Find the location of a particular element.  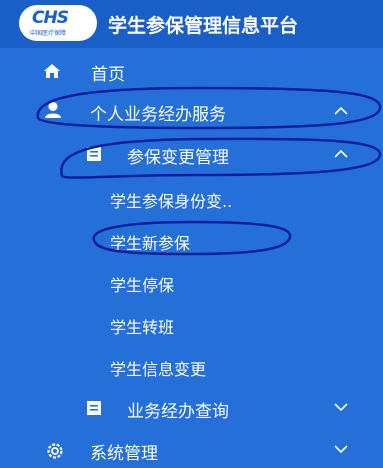

menu-item-student-new-enrollment: 学生新参保 is located at coordinates (191, 240).